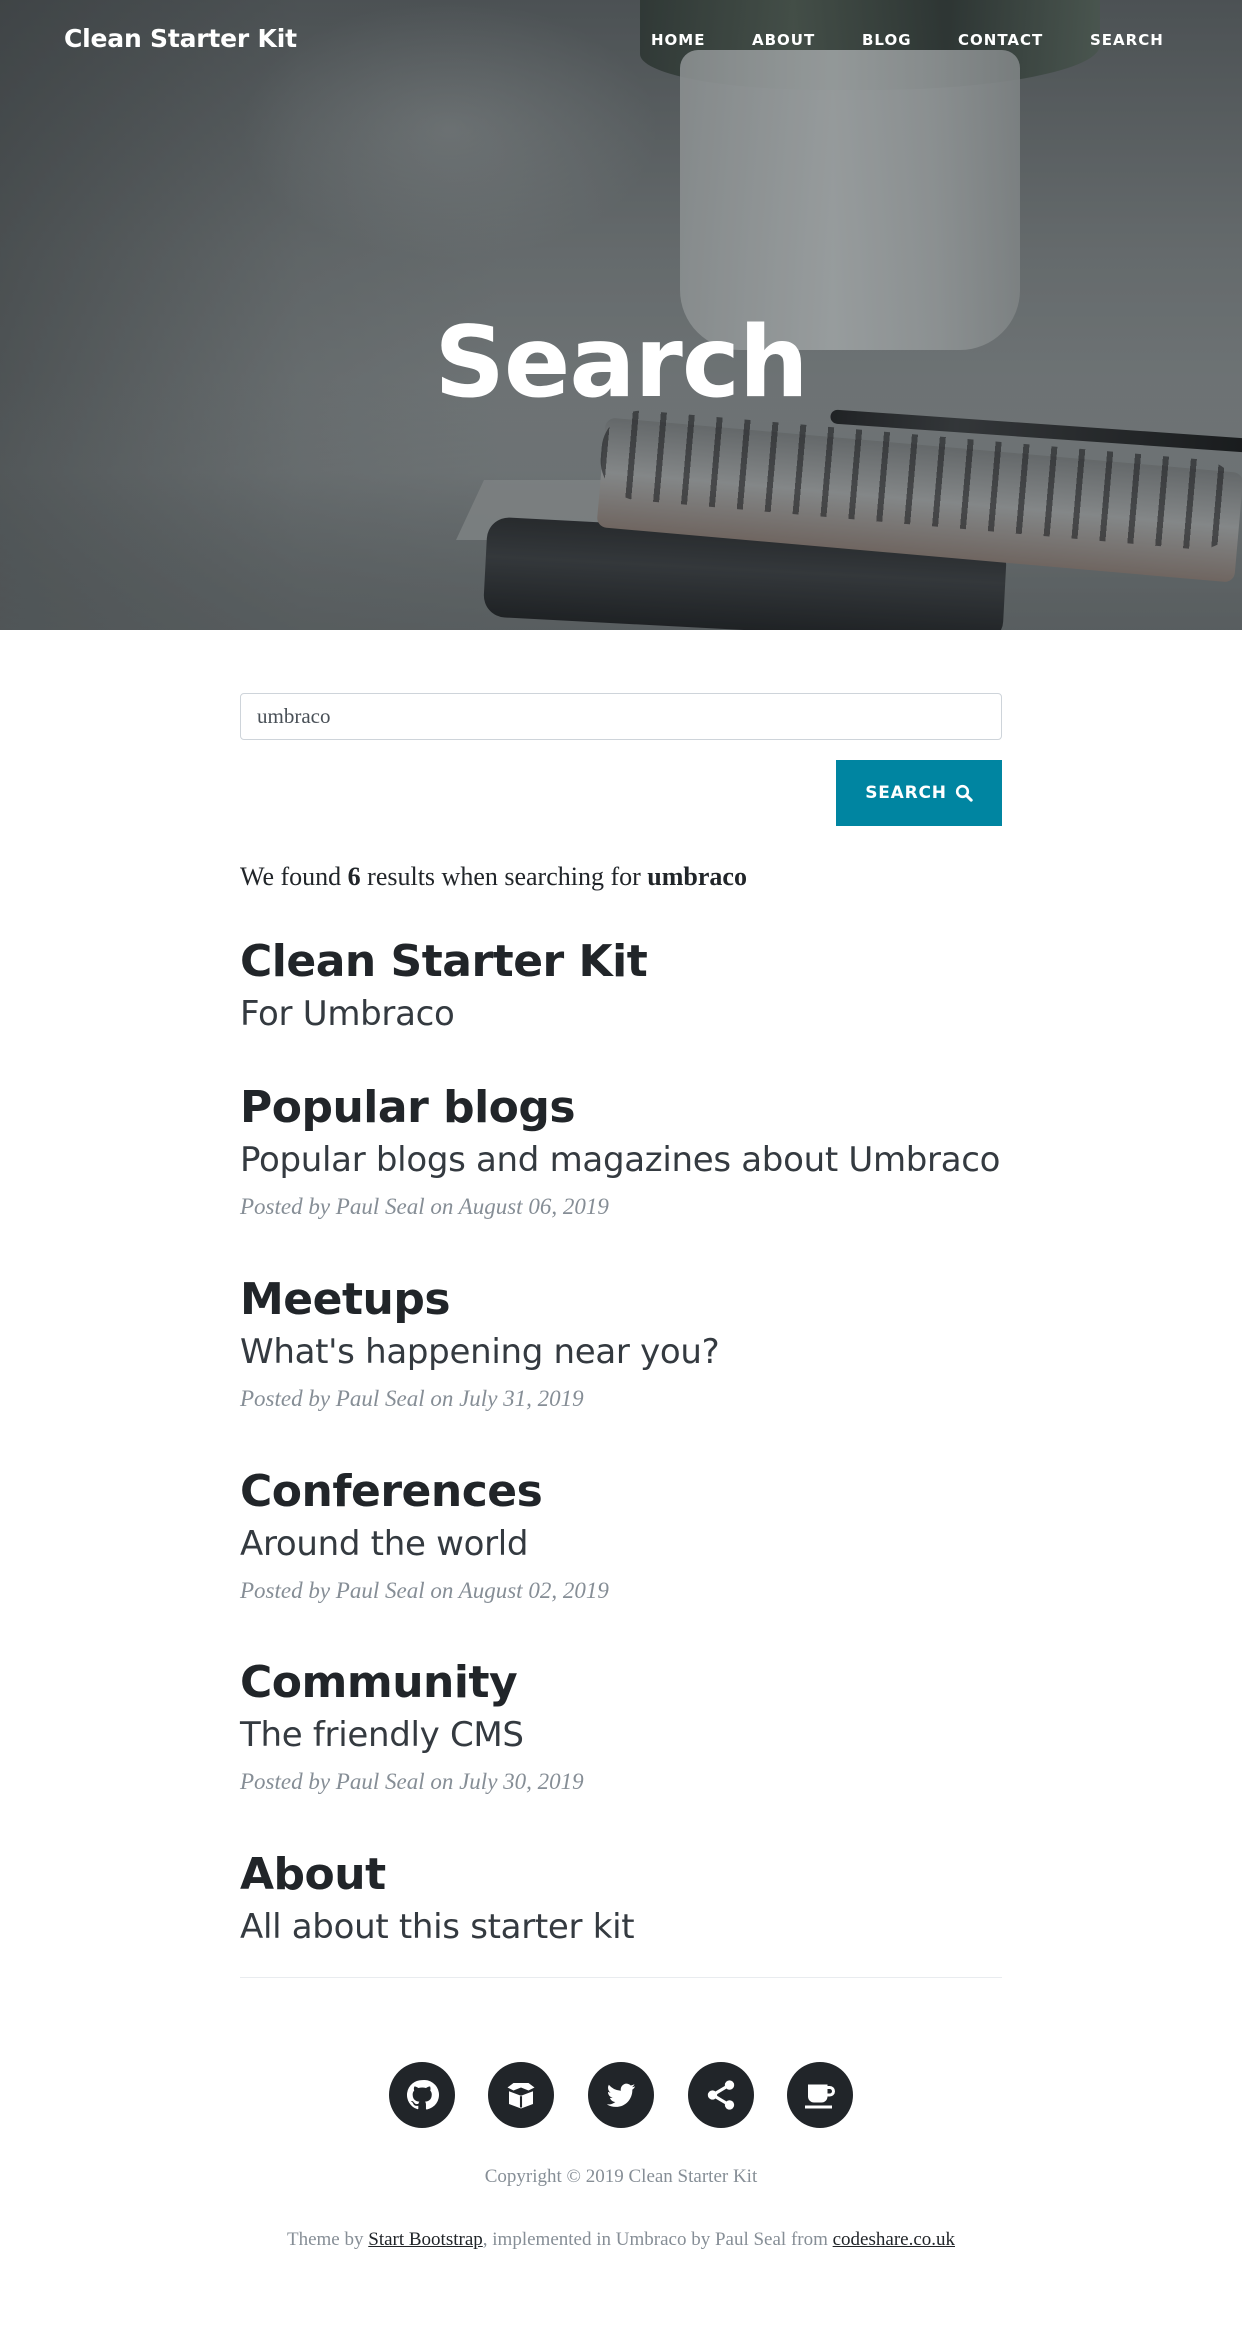 The image size is (1242, 2336). I want to click on coffee-icon, so click(820, 2096).